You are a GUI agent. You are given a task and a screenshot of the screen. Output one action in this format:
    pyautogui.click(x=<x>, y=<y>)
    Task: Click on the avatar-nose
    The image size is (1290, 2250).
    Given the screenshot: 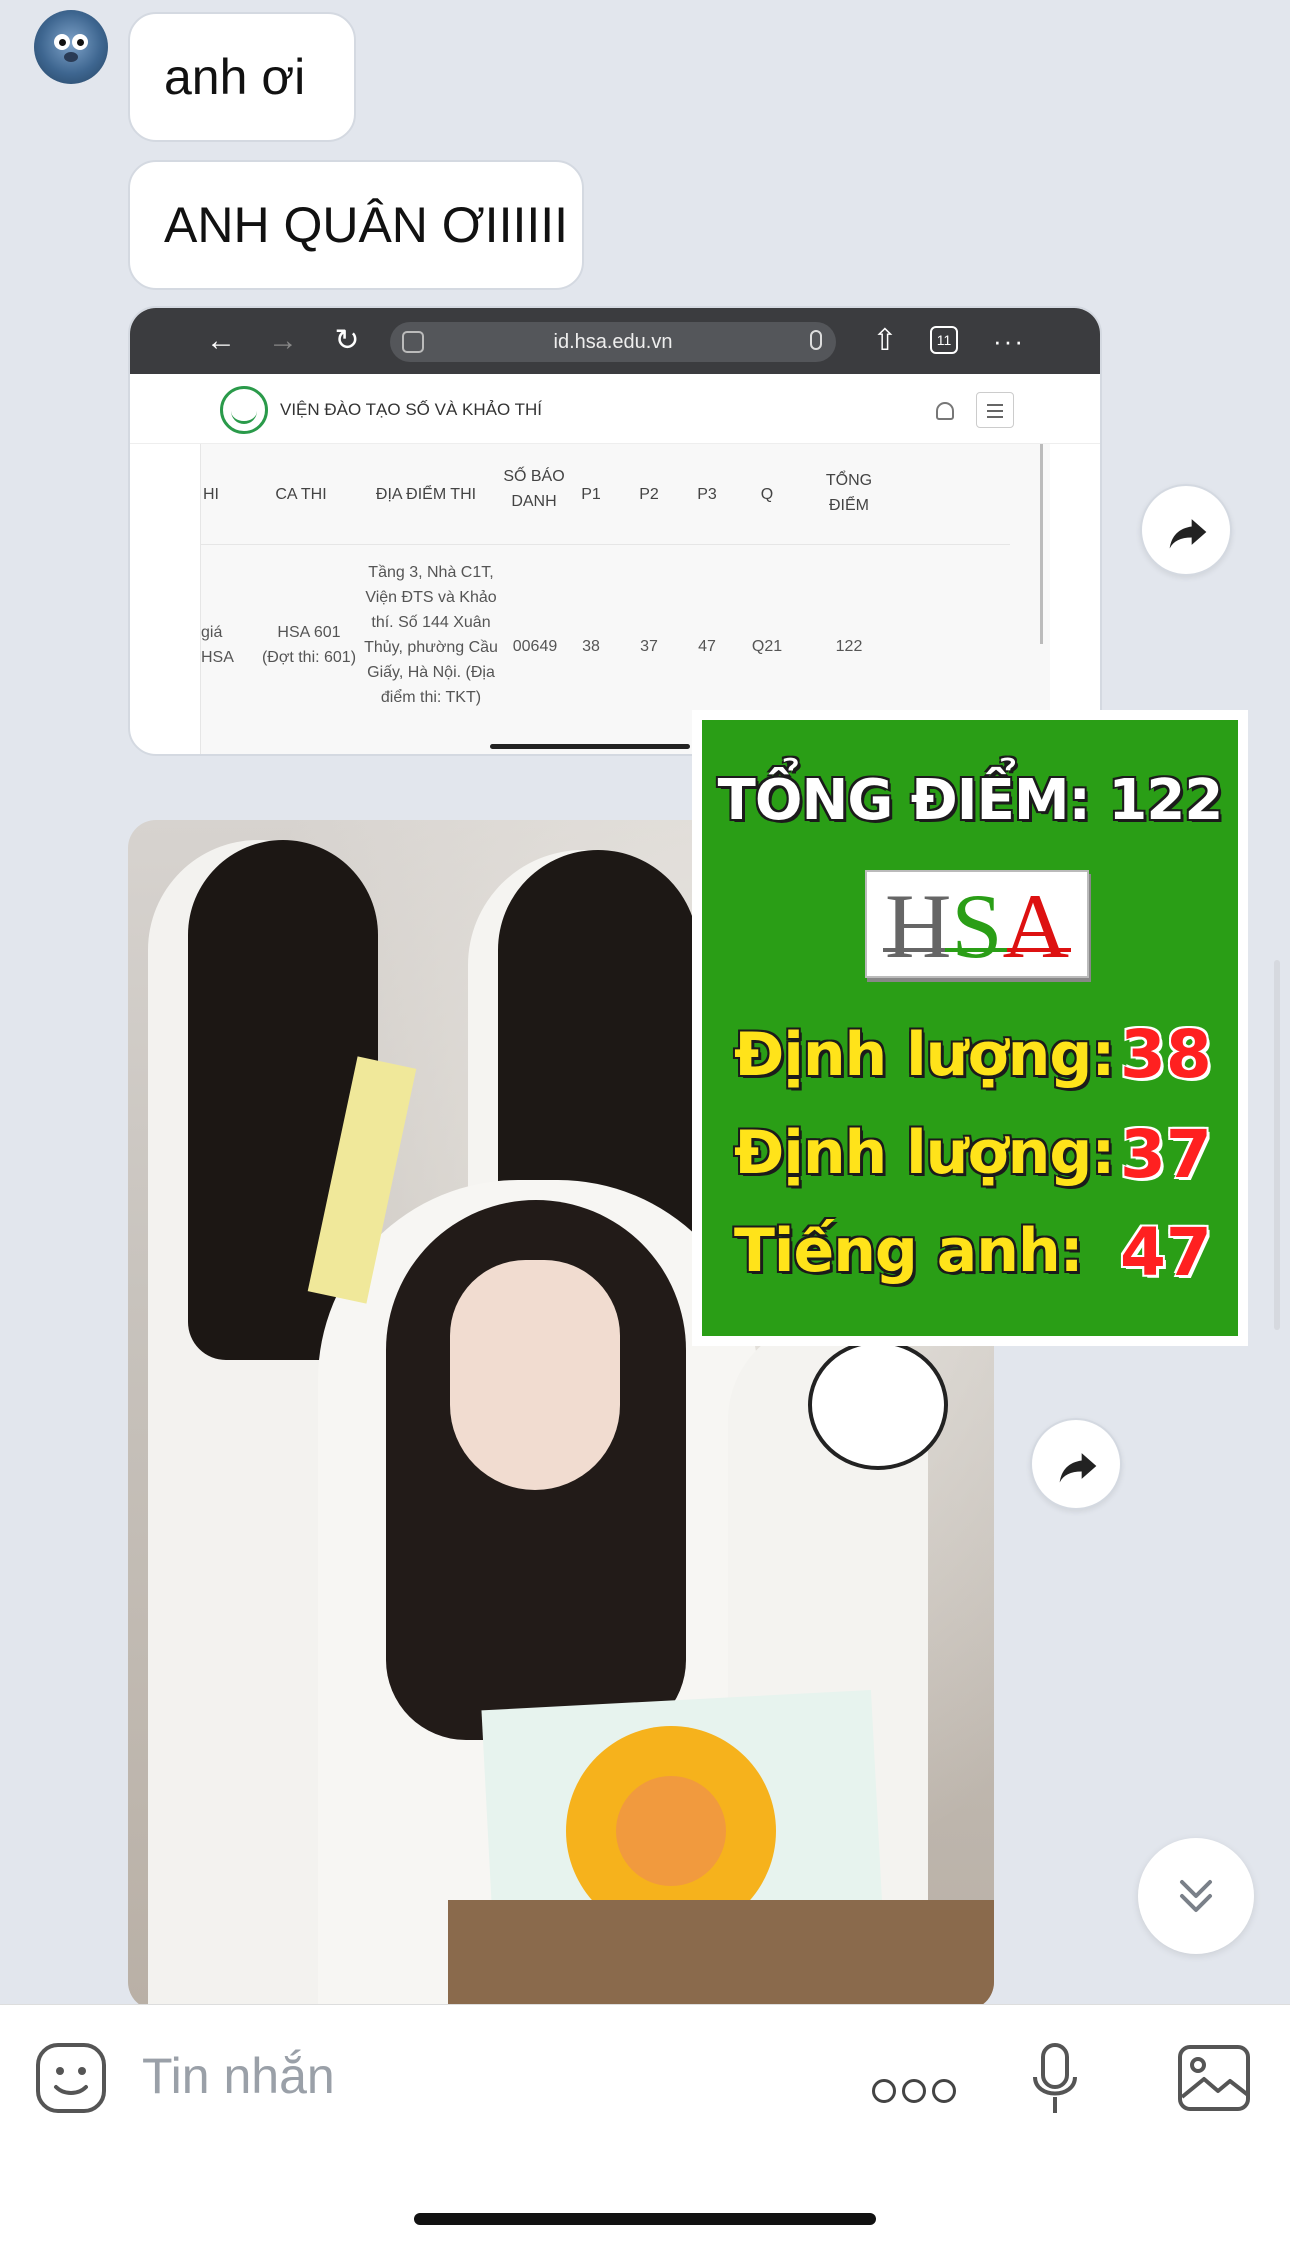 What is the action you would take?
    pyautogui.click(x=71, y=57)
    